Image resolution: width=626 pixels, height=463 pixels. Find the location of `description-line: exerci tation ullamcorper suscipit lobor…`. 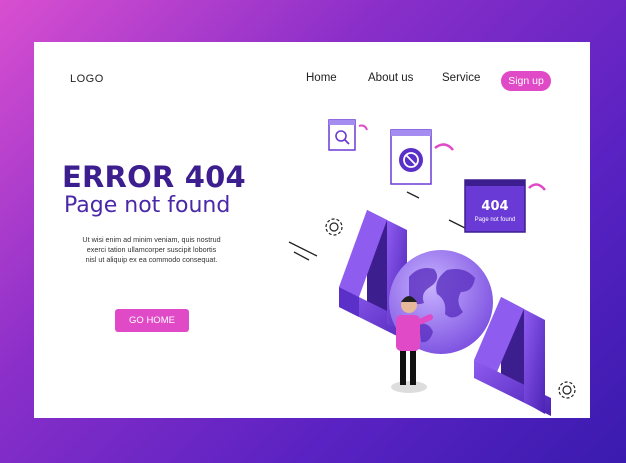

description-line: exerci tation ullamcorper suscipit lobor… is located at coordinates (151, 249).